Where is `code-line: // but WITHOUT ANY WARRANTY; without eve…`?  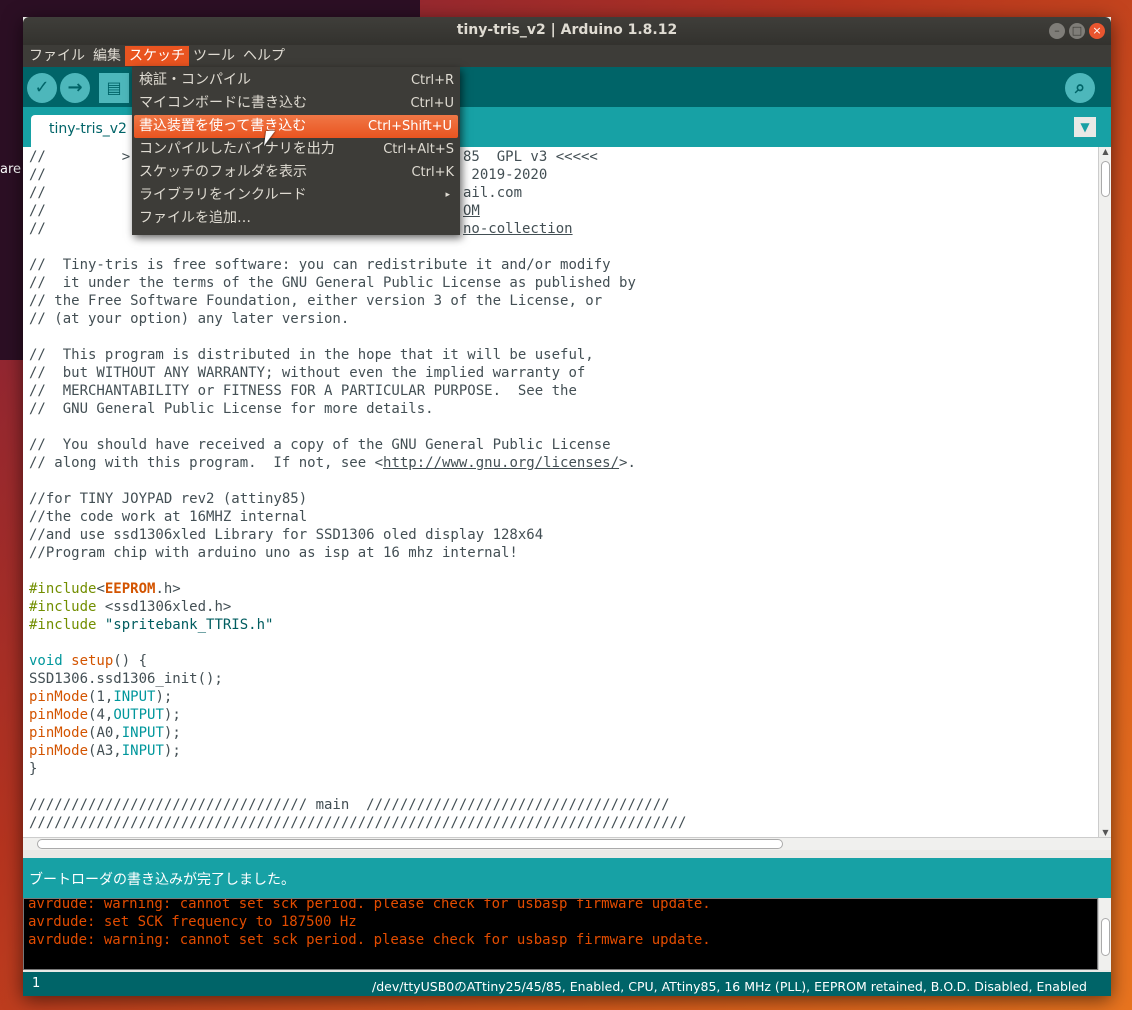
code-line: // but WITHOUT ANY WARRANTY; without eve… is located at coordinates (307, 373).